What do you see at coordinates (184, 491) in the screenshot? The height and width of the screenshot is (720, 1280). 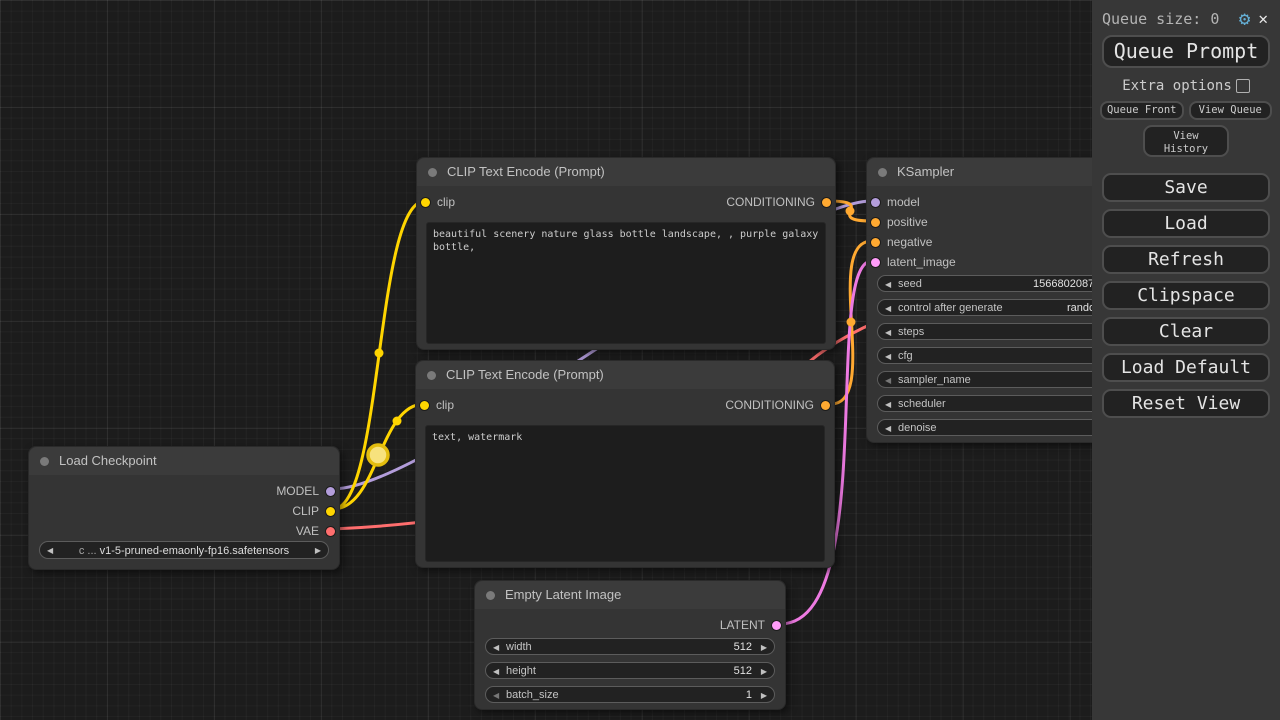 I see `output-slot-model: MODEL` at bounding box center [184, 491].